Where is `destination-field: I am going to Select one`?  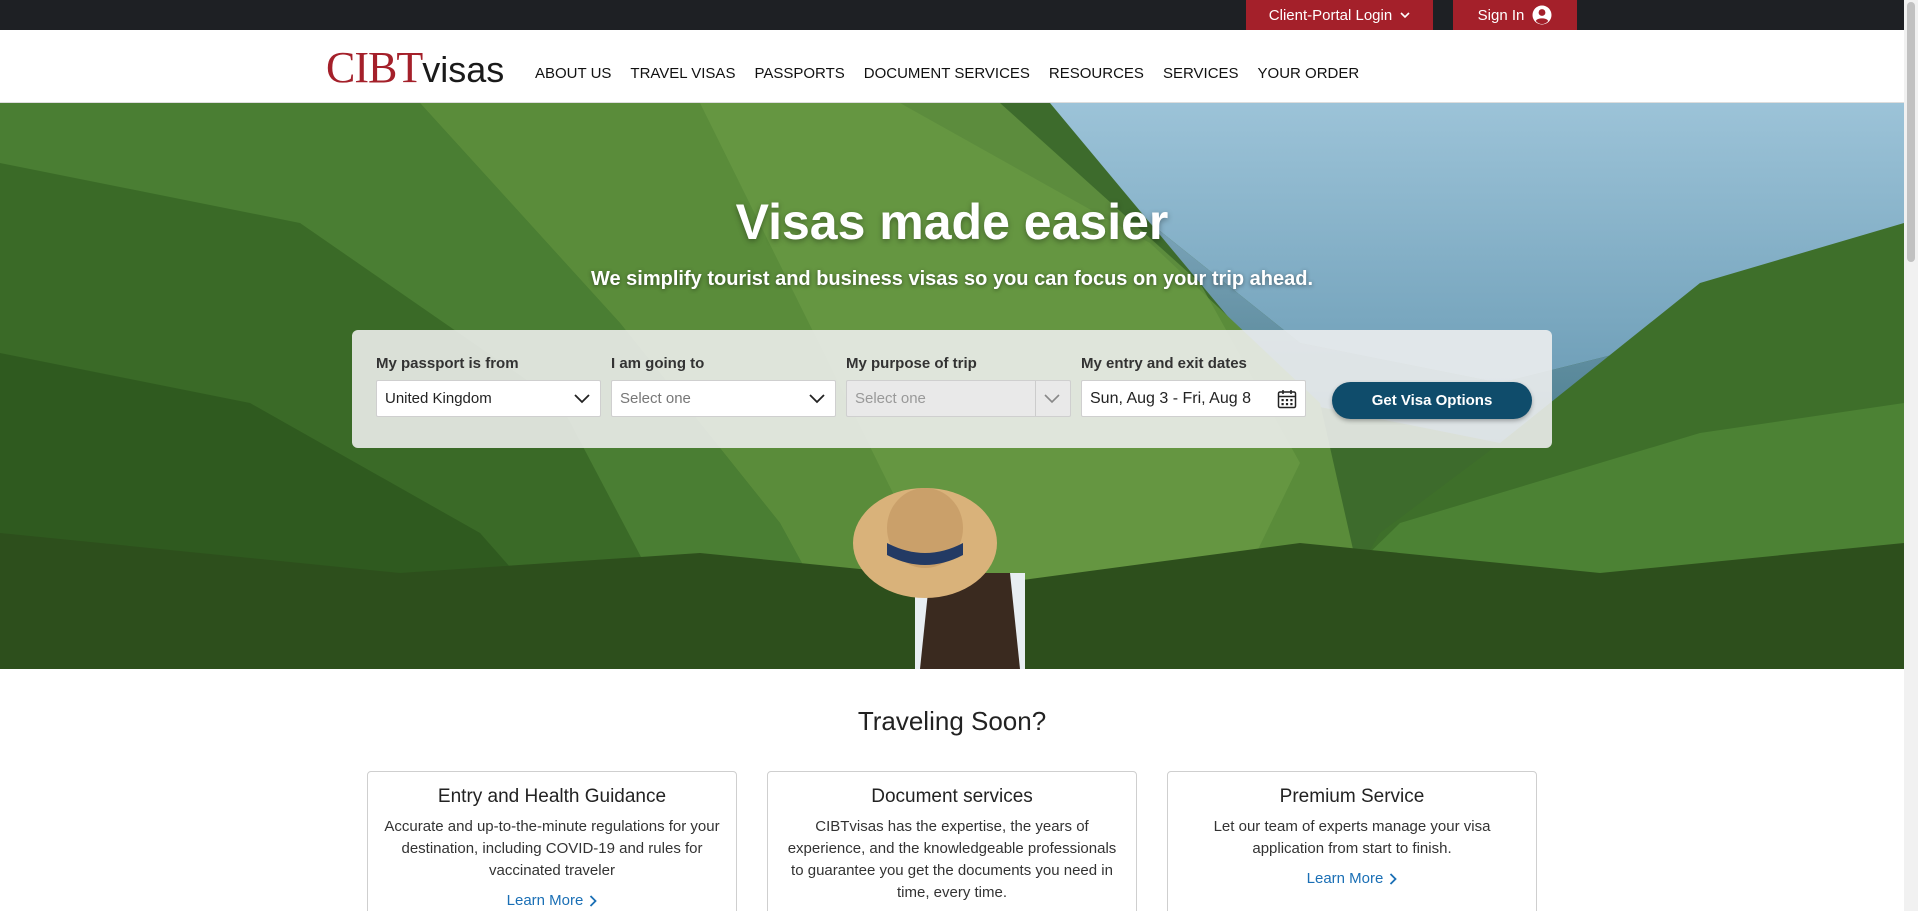
destination-field: I am going to Select one is located at coordinates (723, 386).